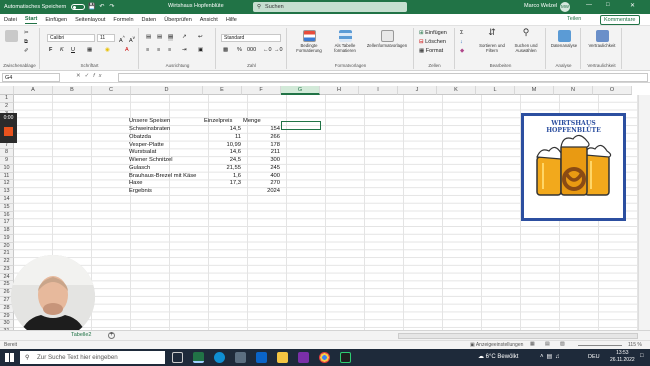 This screenshot has height=366, width=650. I want to click on format-cells-button: ▦ Format, so click(431, 51).